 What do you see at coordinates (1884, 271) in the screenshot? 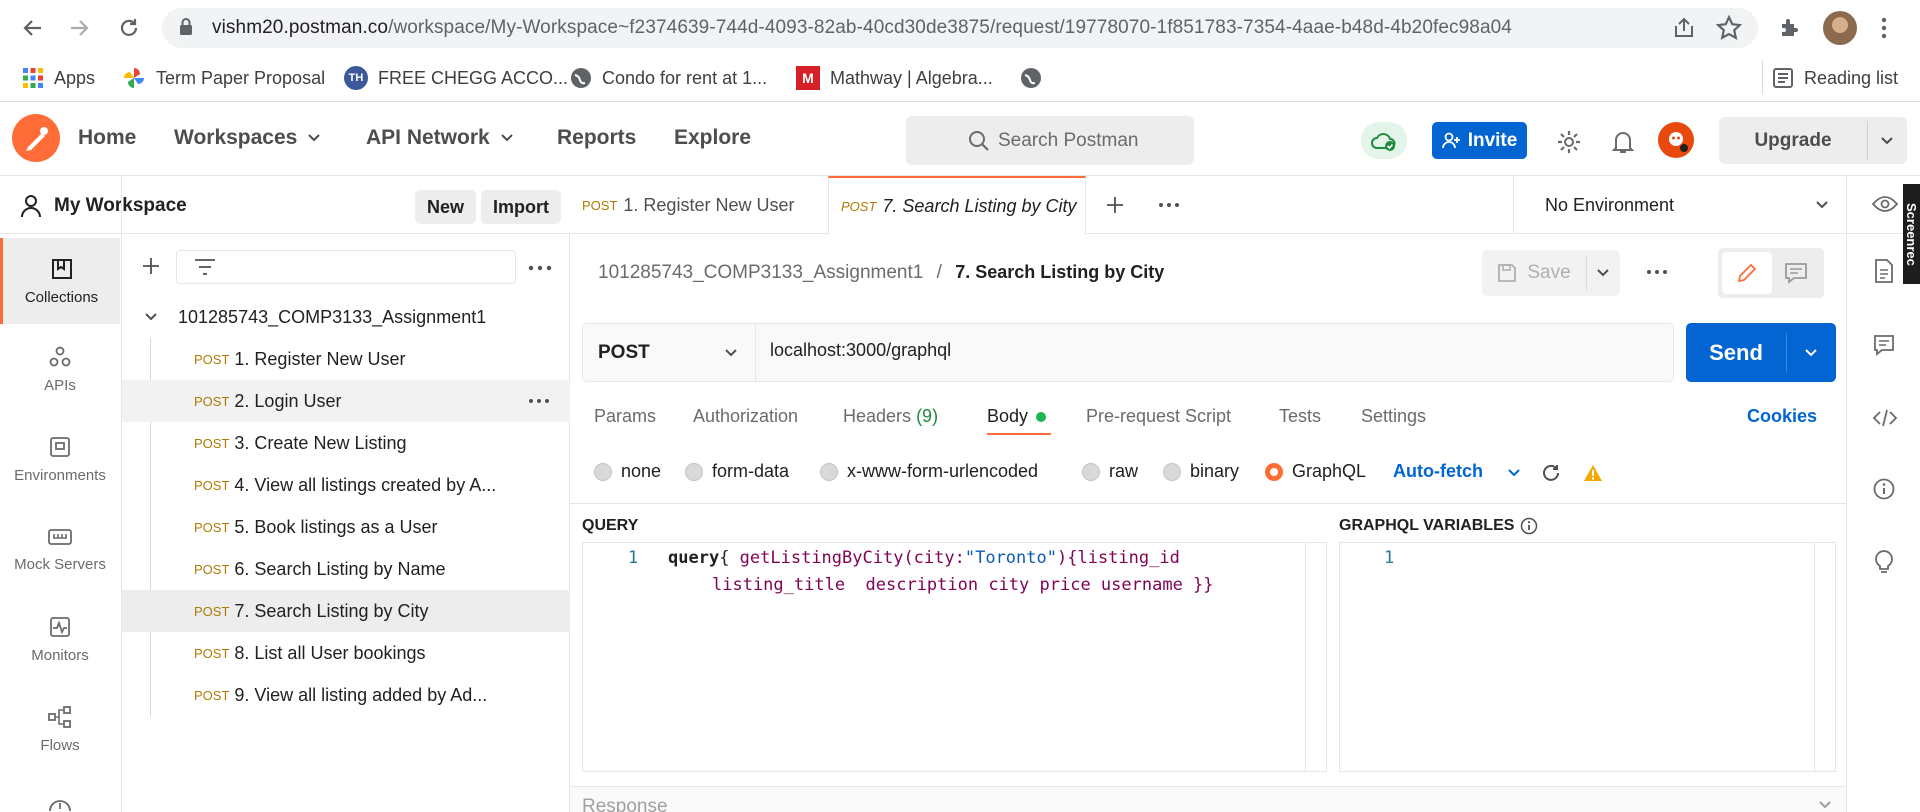
I see `documentation-icon` at bounding box center [1884, 271].